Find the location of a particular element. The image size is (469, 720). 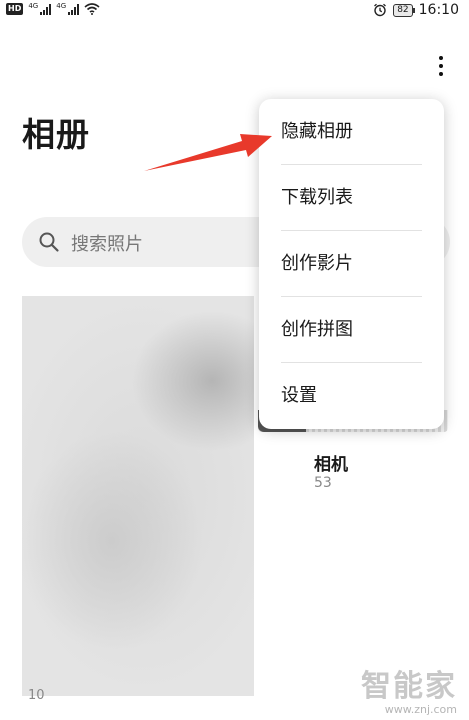

watermark-logo: 智能家 is located at coordinates (409, 686).